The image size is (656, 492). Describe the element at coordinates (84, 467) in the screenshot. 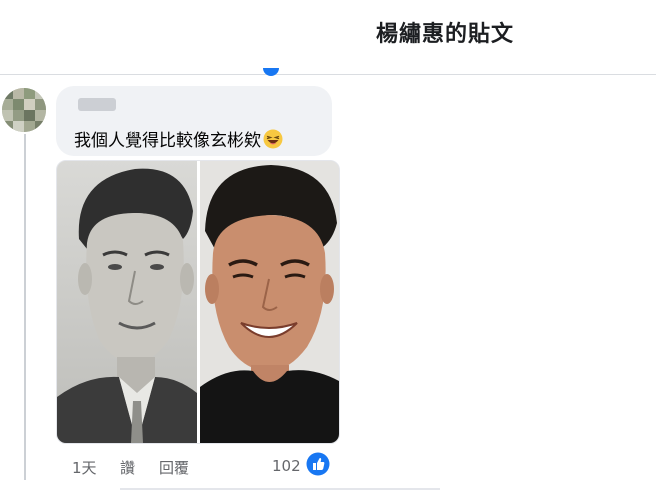

I see `comment-time: 1天` at that location.